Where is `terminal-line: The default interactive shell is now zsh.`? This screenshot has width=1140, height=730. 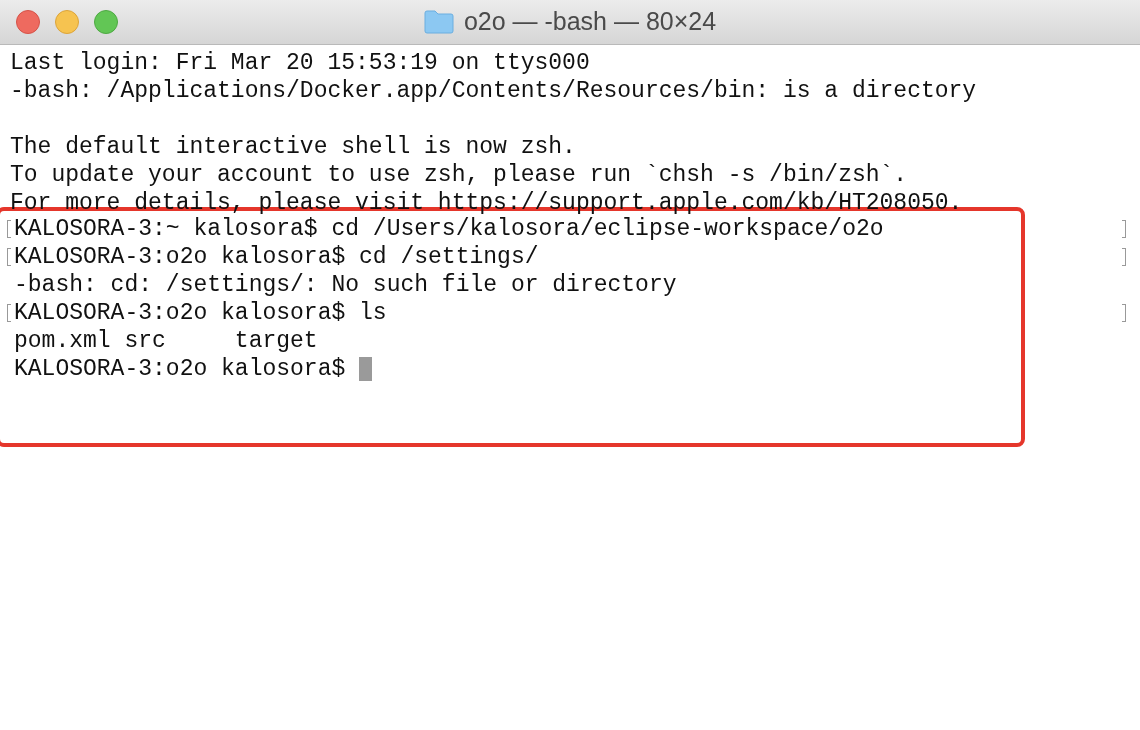 terminal-line: The default interactive shell is now zsh. is located at coordinates (293, 147).